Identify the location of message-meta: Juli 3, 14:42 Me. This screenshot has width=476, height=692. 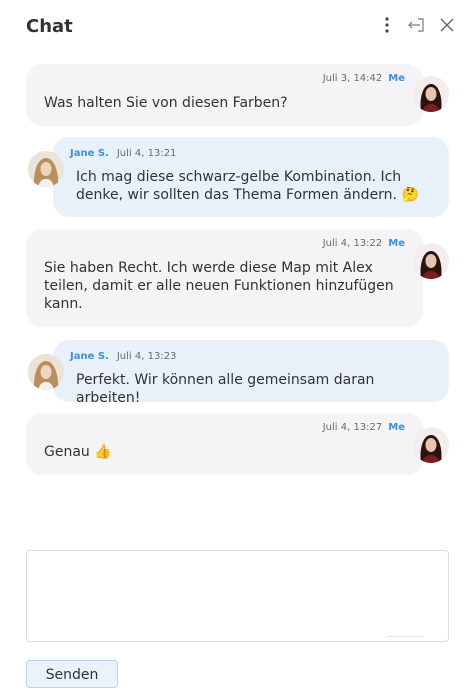
(364, 79).